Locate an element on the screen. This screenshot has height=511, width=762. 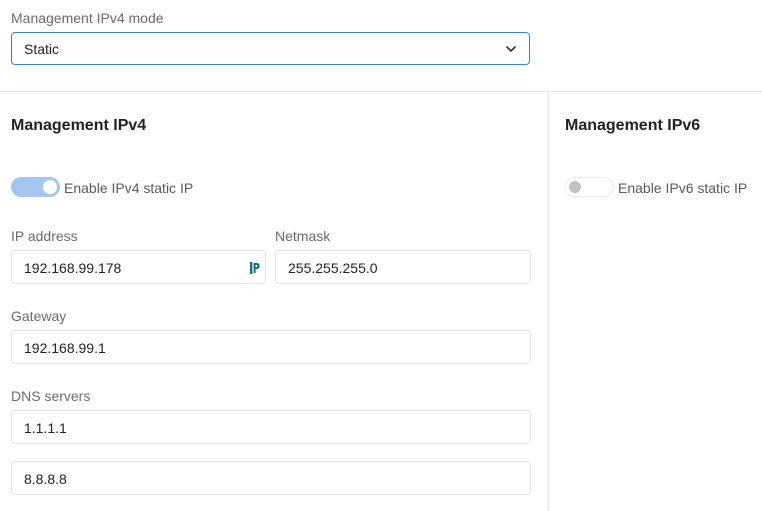
gateway-value: 192.168.99.1 is located at coordinates (65, 348).